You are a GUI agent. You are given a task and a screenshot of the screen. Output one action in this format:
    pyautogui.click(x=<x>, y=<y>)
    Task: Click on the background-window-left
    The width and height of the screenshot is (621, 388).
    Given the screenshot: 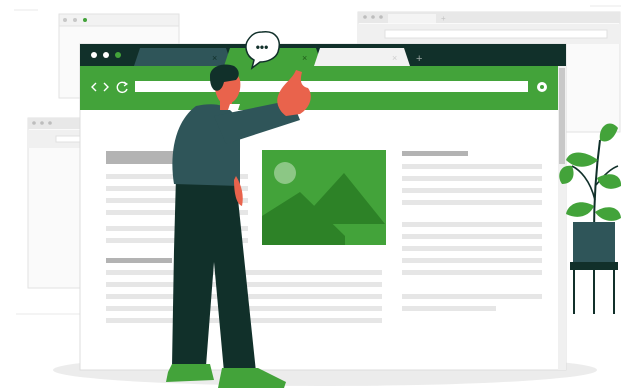 What is the action you would take?
    pyautogui.click(x=56, y=203)
    